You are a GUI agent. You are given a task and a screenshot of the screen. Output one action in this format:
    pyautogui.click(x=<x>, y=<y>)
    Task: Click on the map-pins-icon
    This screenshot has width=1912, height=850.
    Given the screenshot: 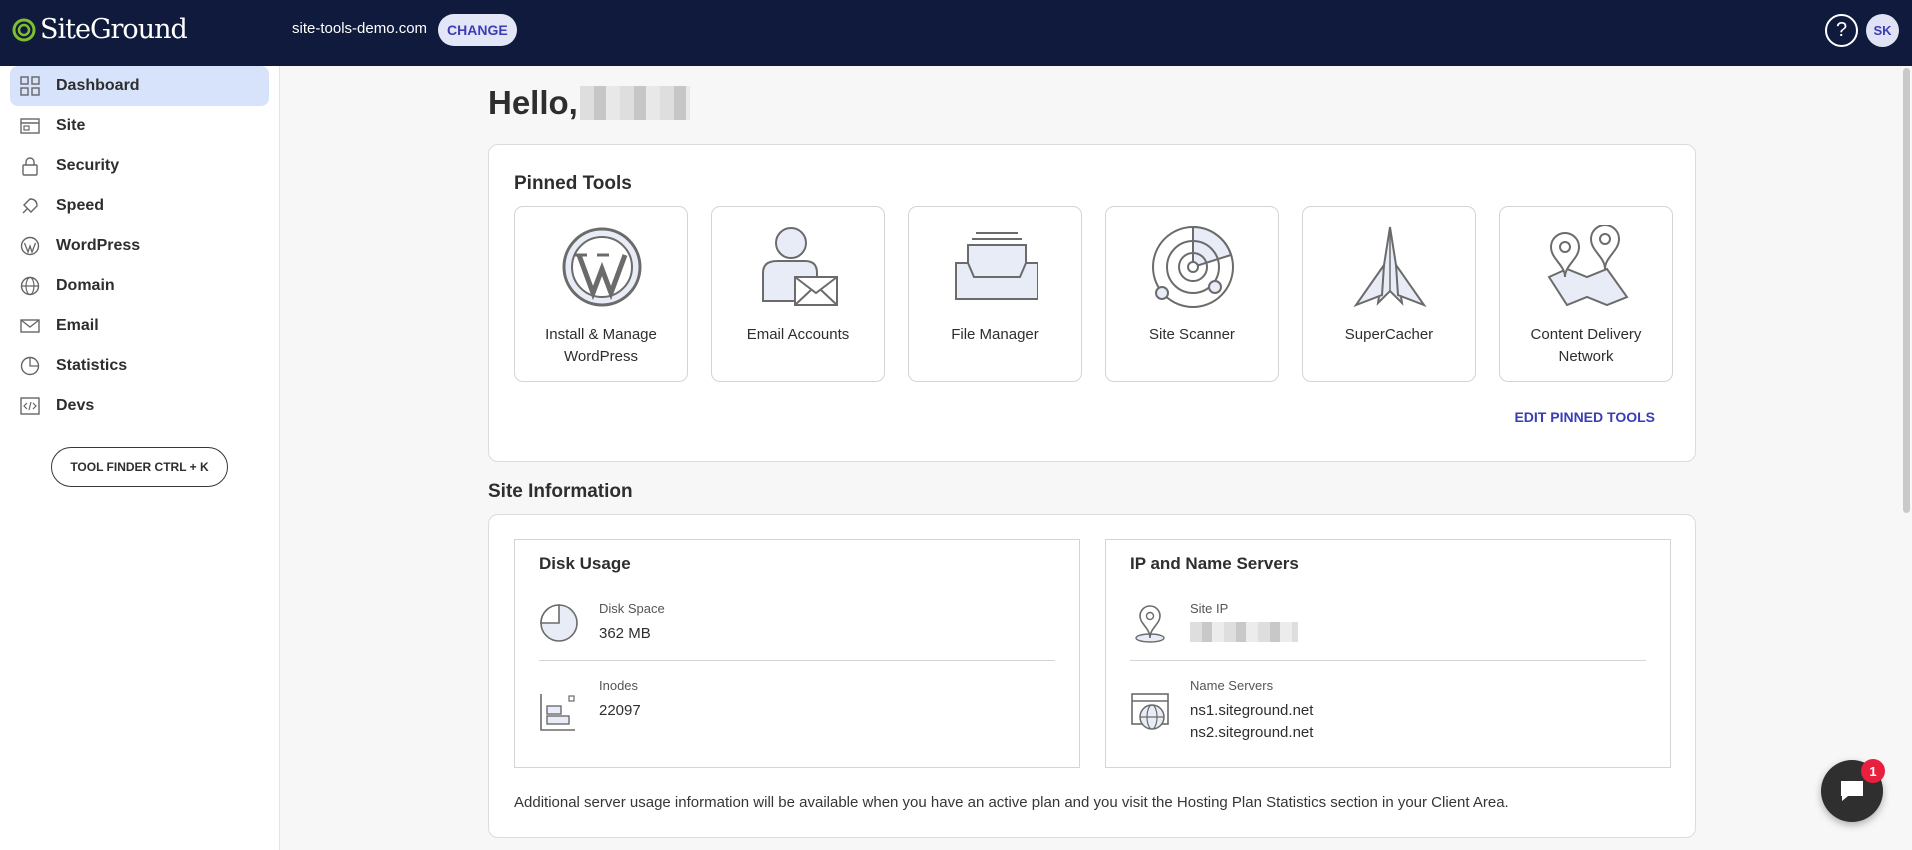 What is the action you would take?
    pyautogui.click(x=1588, y=266)
    